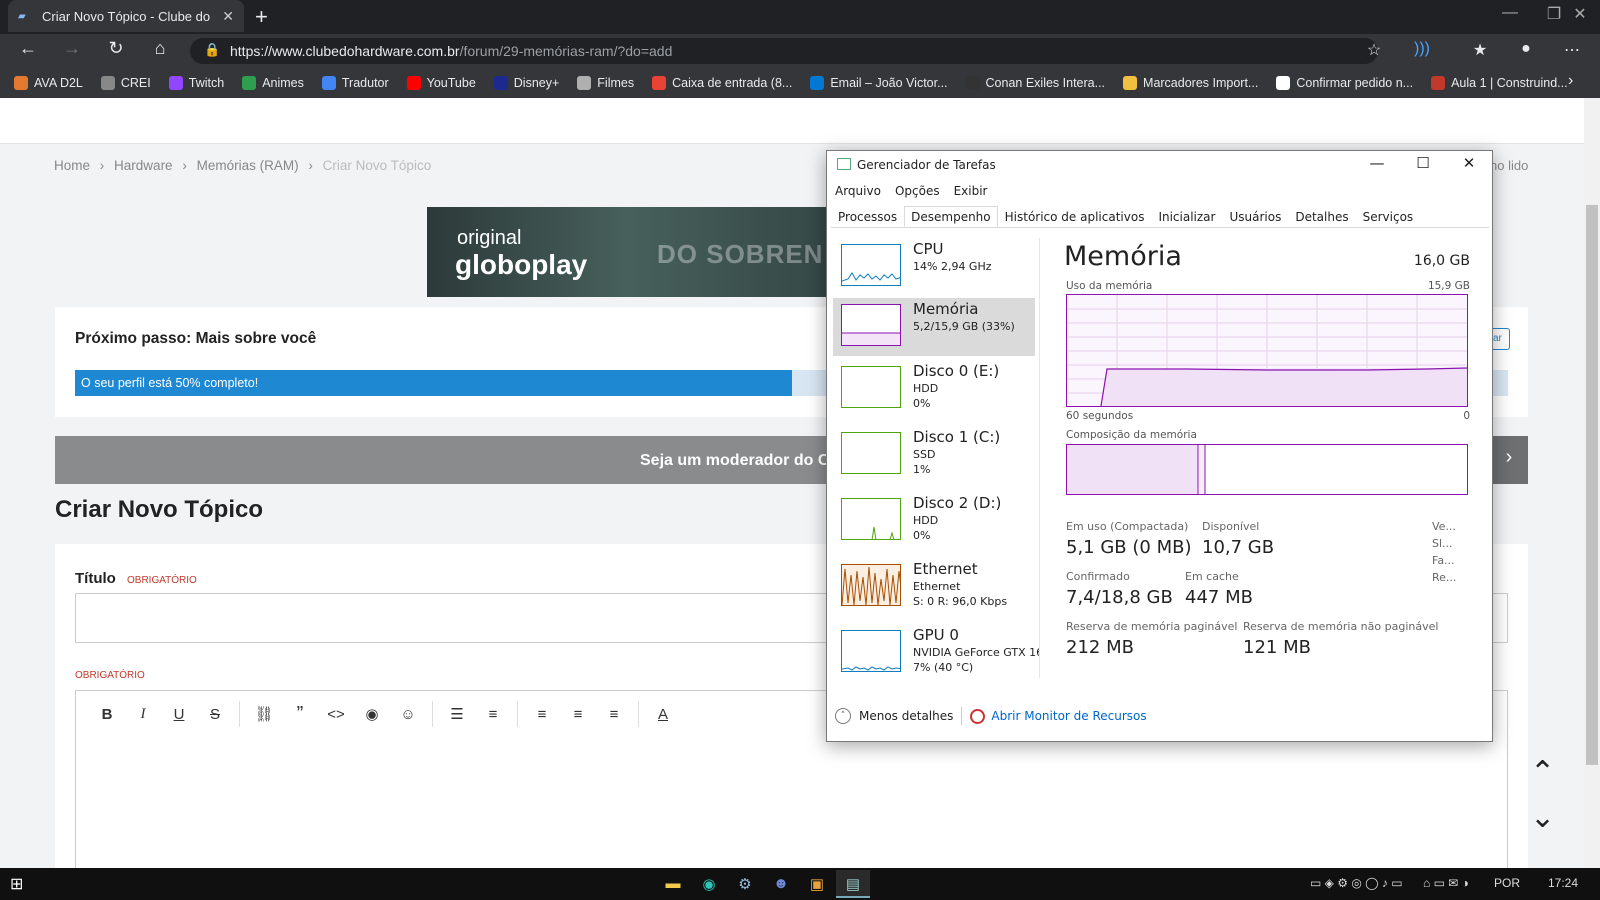  I want to click on task-manager-taskbar-icon: ▤, so click(853, 884).